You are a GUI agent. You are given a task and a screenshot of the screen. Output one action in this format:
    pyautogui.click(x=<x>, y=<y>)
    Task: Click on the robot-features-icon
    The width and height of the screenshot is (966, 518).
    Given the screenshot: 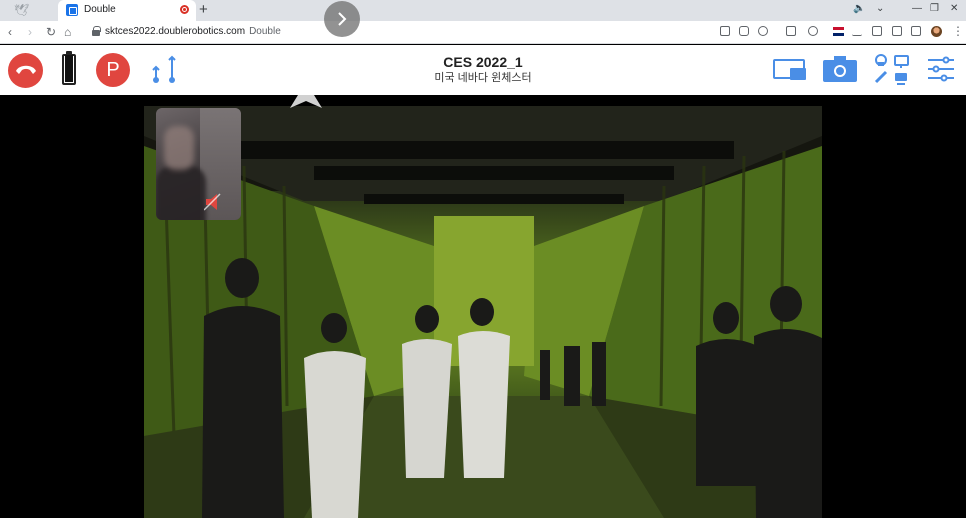 What is the action you would take?
    pyautogui.click(x=892, y=70)
    